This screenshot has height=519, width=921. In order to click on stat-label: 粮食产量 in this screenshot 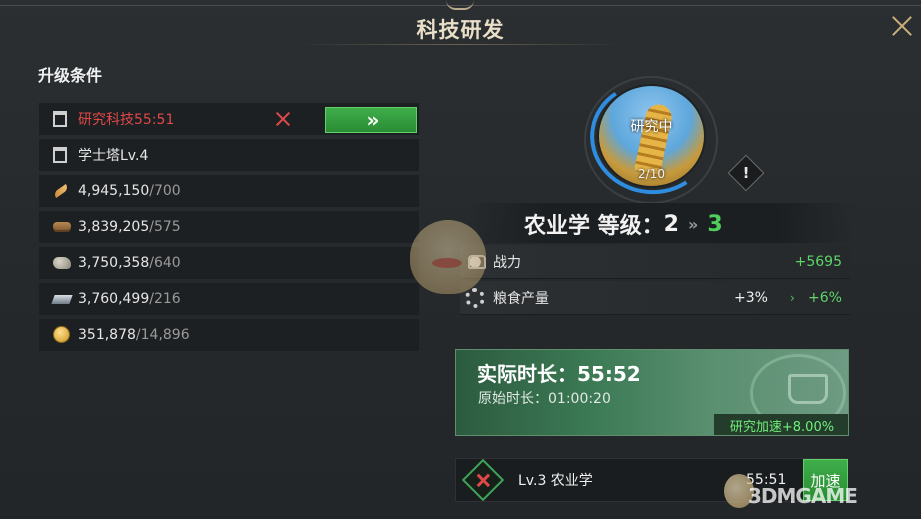, I will do `click(521, 298)`.